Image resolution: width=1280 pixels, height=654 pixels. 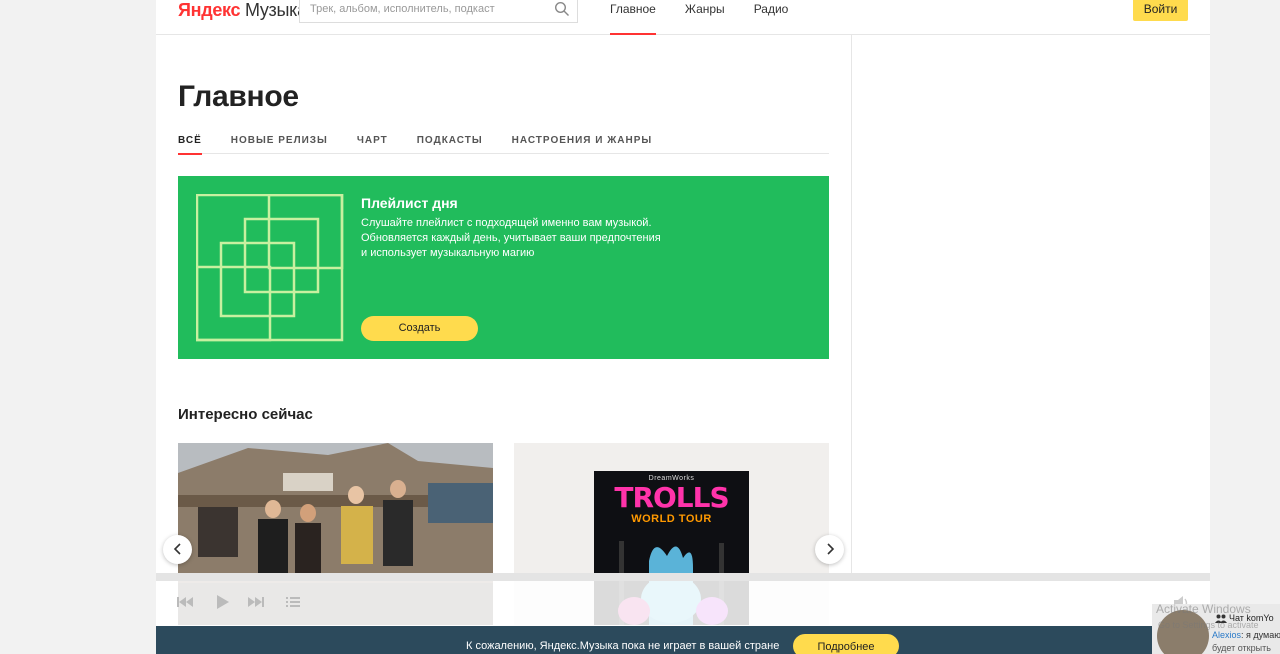 What do you see at coordinates (372, 142) in the screenshot?
I see `tab-chart: ЧАРТ` at bounding box center [372, 142].